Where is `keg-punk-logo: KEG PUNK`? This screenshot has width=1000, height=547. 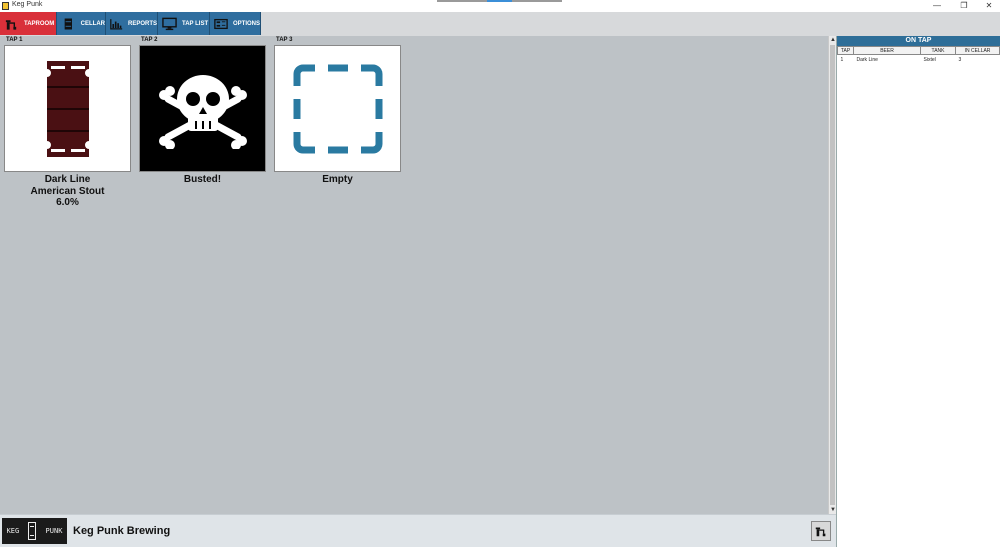
keg-punk-logo: KEG PUNK is located at coordinates (34, 531).